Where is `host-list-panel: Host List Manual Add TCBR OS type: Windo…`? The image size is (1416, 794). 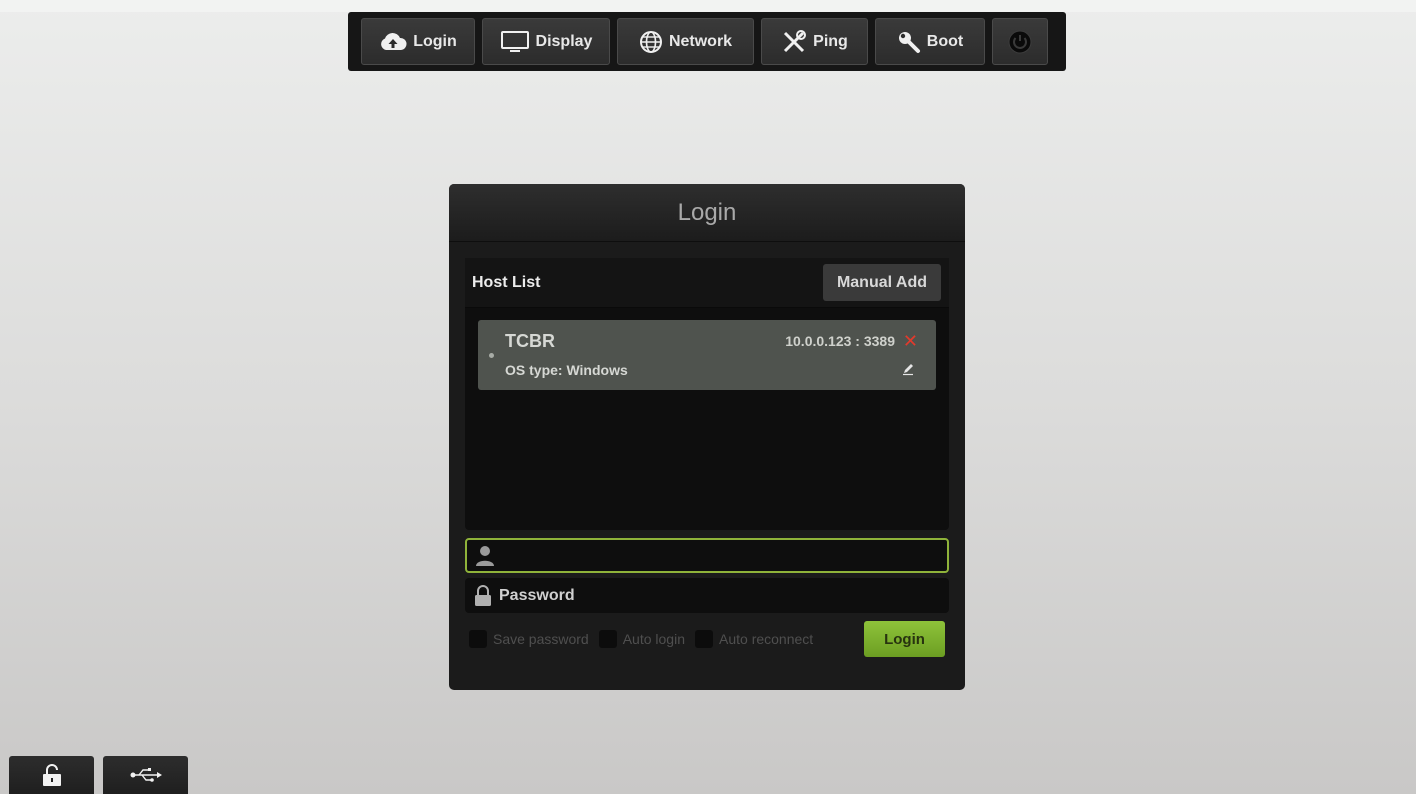
host-list-panel: Host List Manual Add TCBR OS type: Windo… is located at coordinates (707, 394).